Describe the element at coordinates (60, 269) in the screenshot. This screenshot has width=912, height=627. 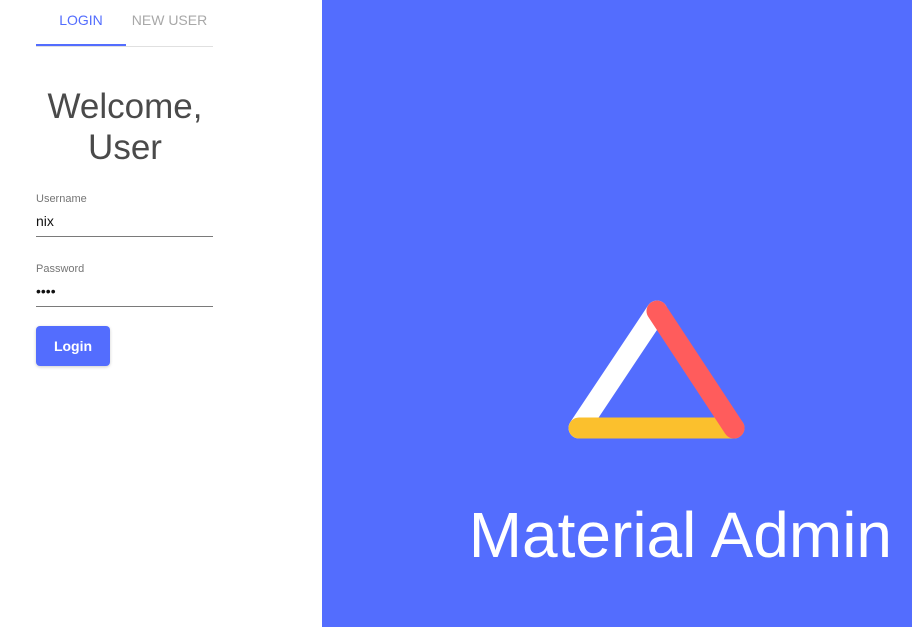
I see `password-label: Password` at that location.